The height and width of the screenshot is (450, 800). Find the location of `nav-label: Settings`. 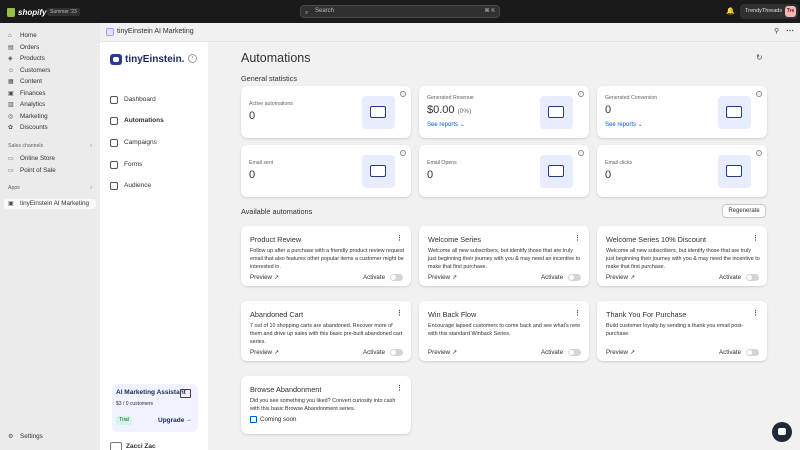

nav-label: Settings is located at coordinates (31, 436).